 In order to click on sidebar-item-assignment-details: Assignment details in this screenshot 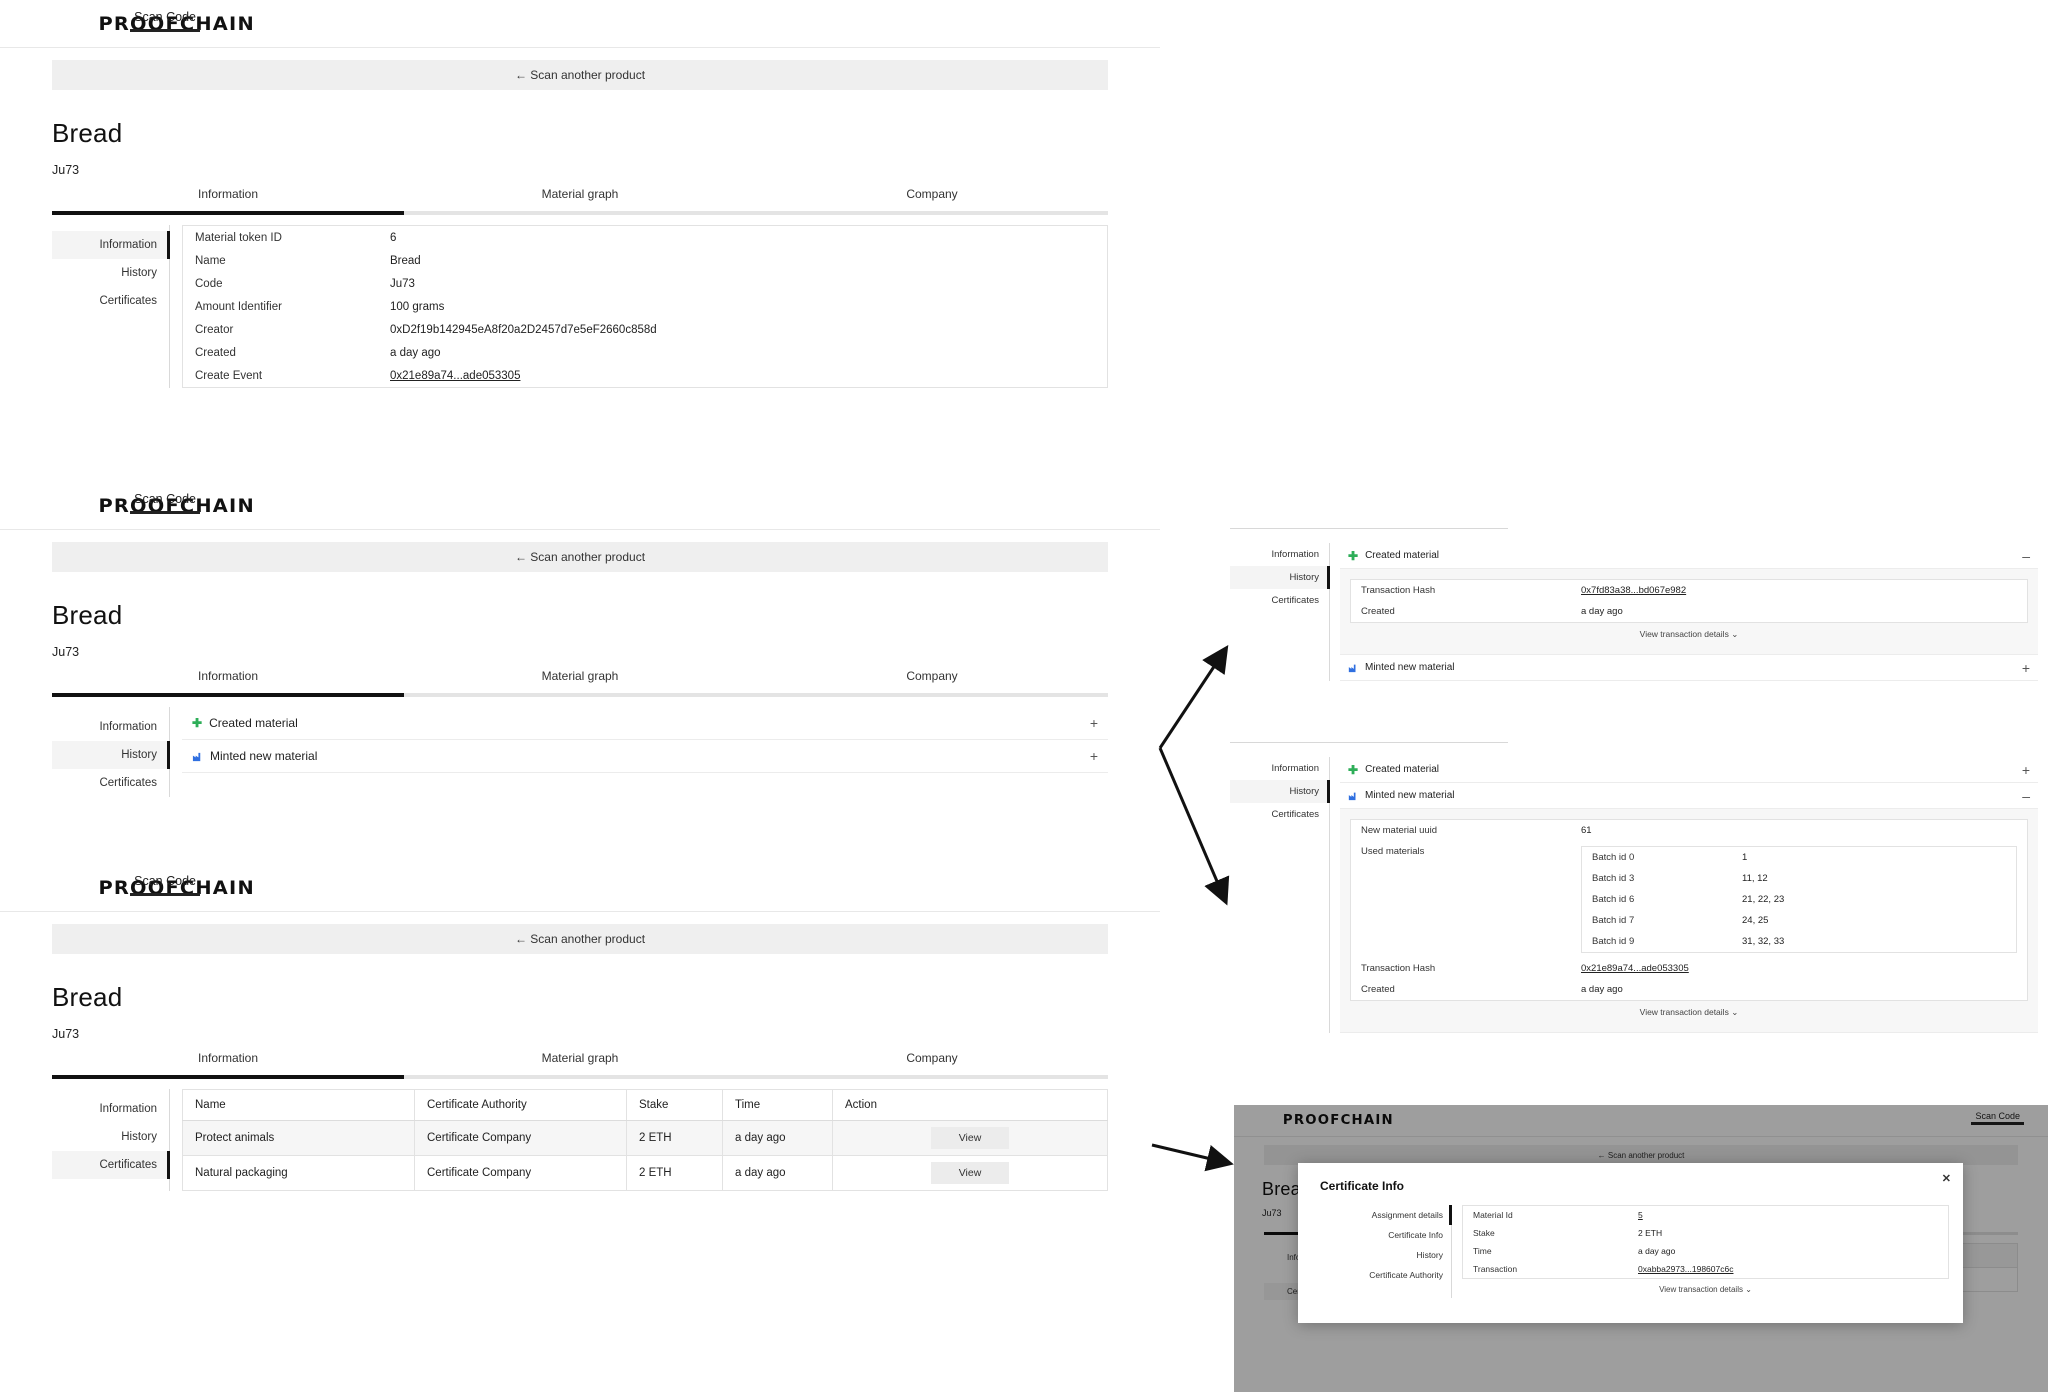, I will do `click(1382, 1215)`.